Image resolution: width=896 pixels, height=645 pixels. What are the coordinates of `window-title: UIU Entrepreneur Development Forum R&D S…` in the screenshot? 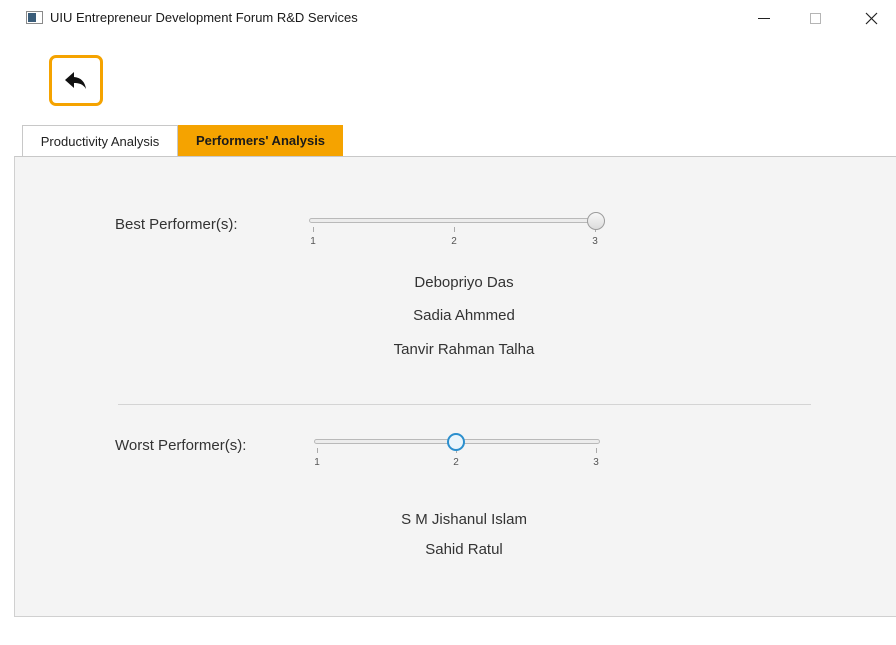 It's located at (204, 17).